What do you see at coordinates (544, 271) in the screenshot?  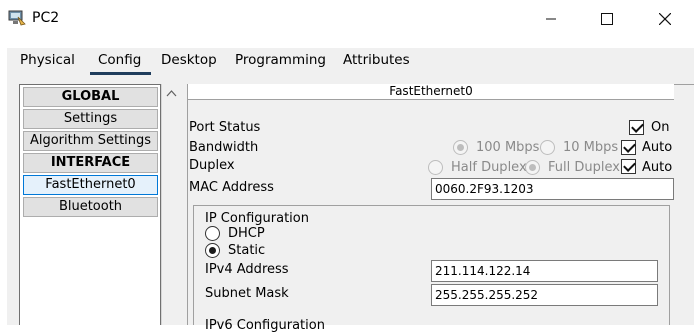 I see `ipv4-address-field: 211.114.122.14` at bounding box center [544, 271].